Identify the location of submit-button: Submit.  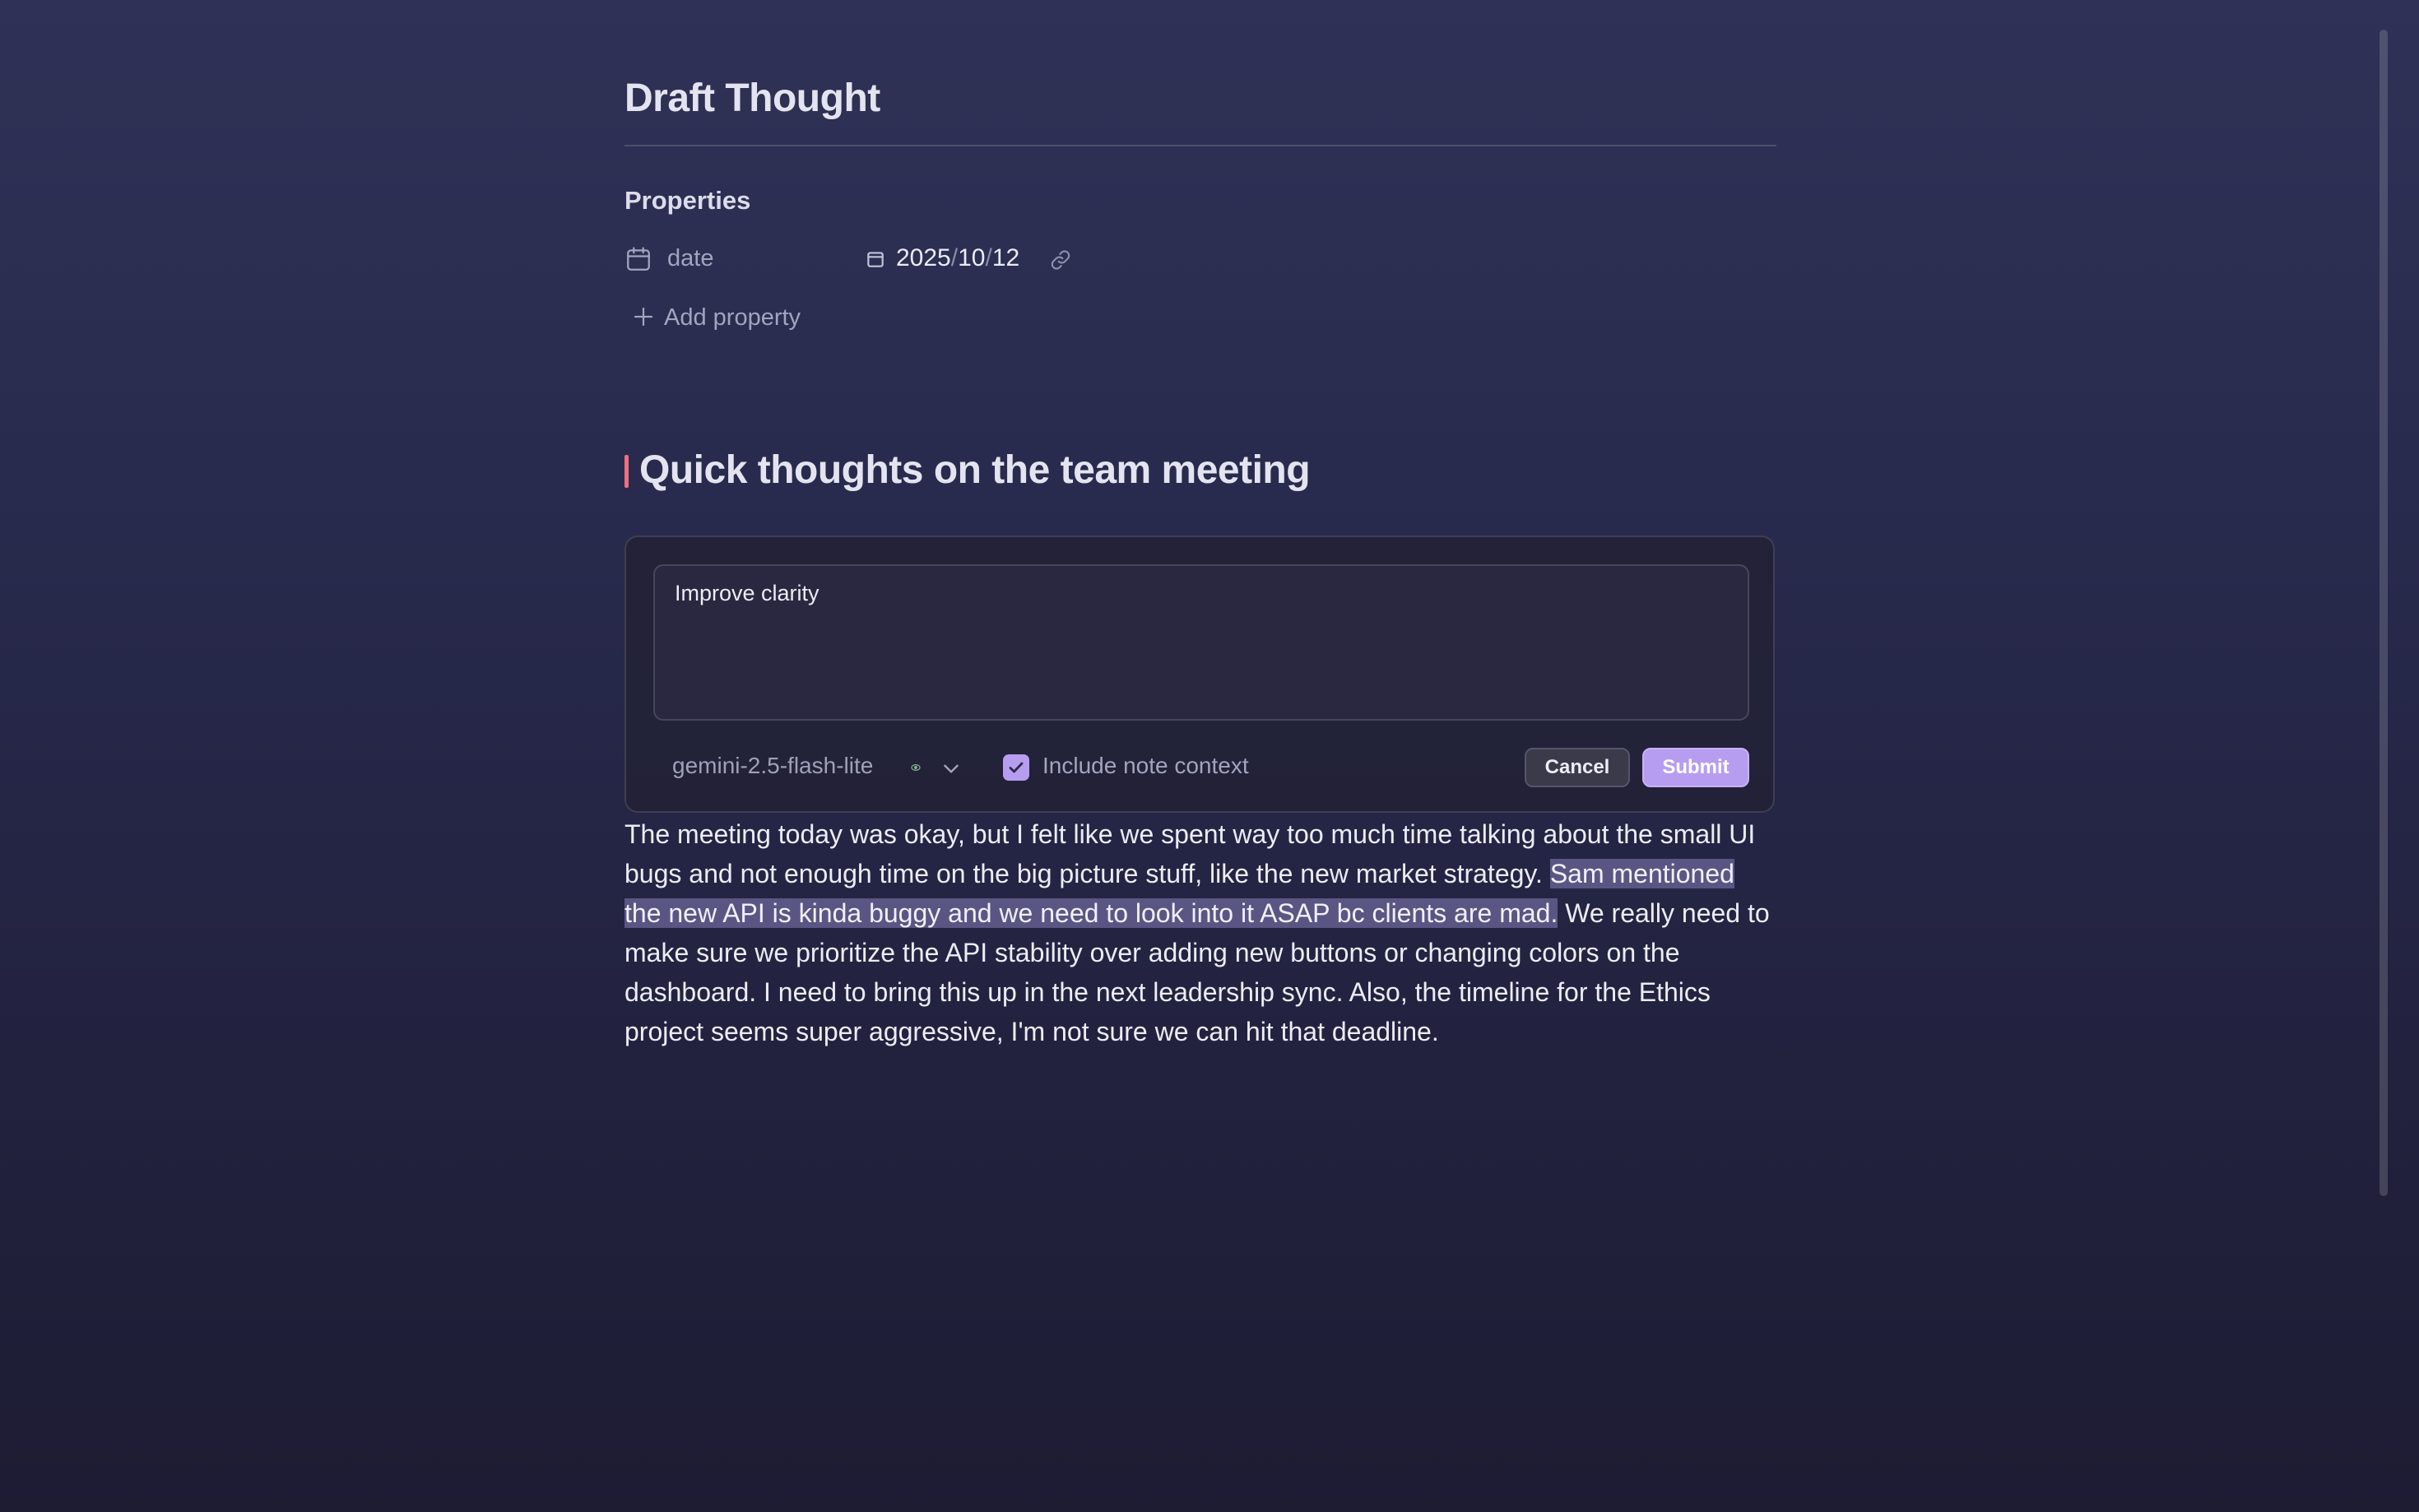
(1695, 767).